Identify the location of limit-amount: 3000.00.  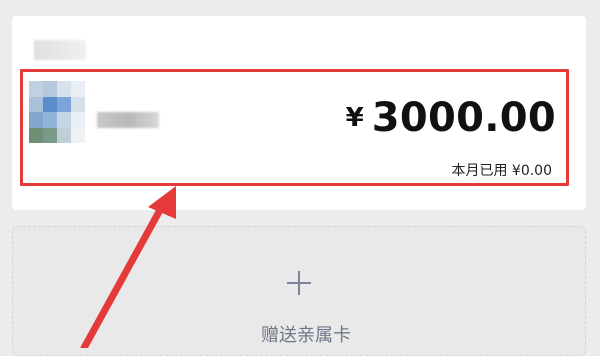
(463, 118).